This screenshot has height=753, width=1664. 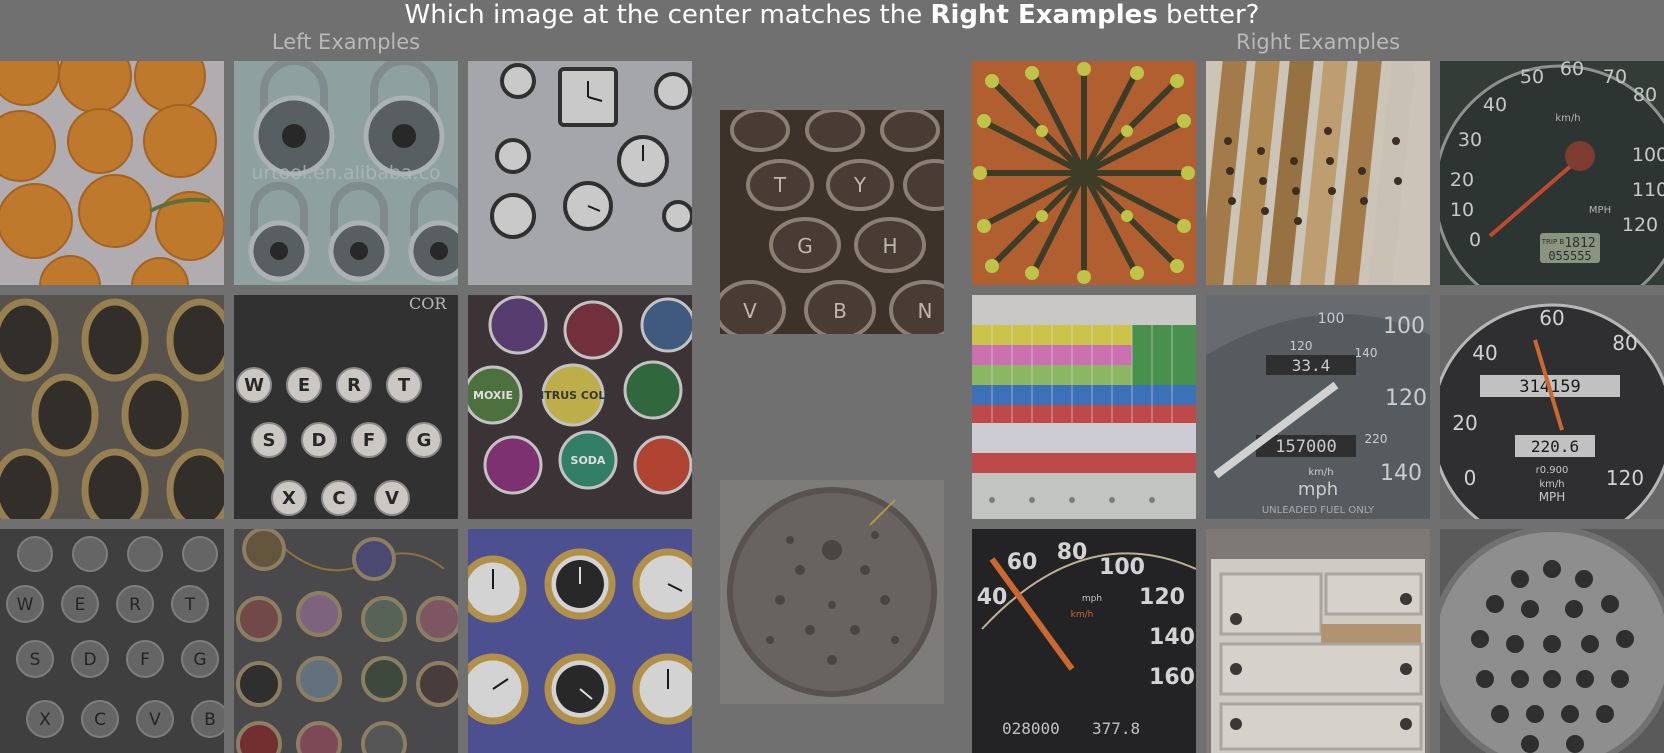 I want to click on typewriter-closeup-photo: T Y G H V B N, so click(x=832, y=222).